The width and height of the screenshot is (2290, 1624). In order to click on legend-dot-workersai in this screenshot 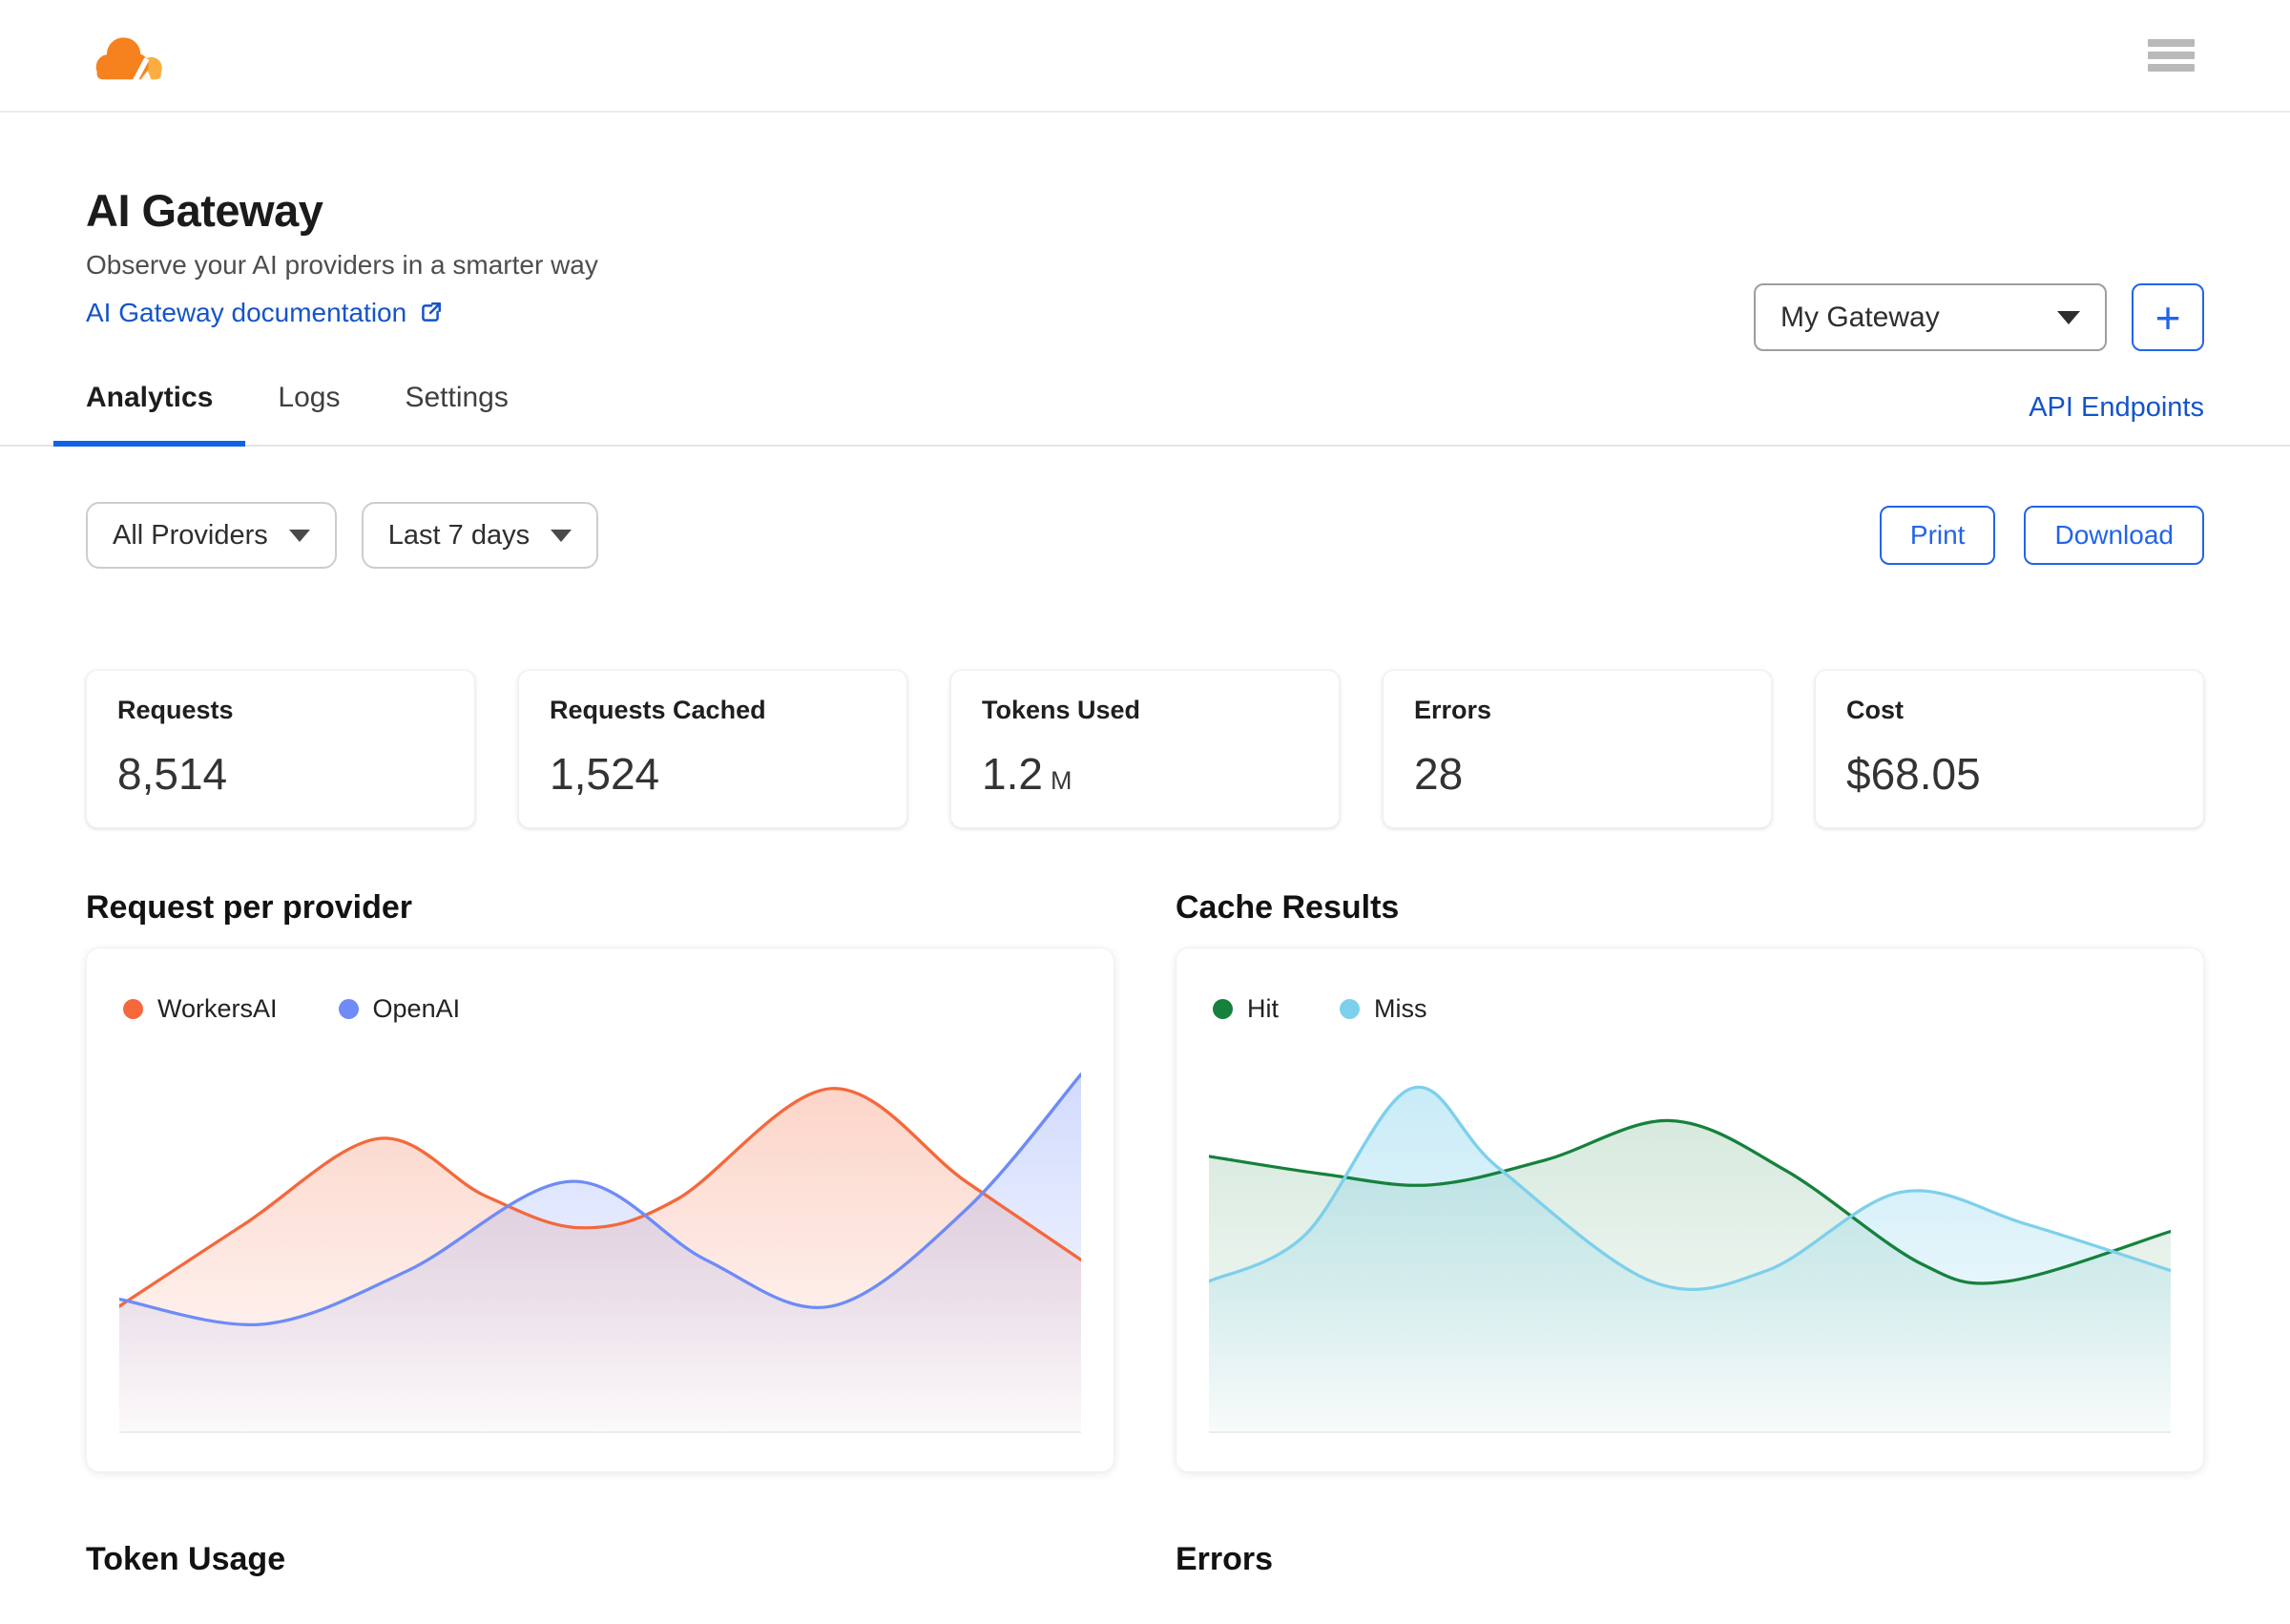, I will do `click(133, 1009)`.